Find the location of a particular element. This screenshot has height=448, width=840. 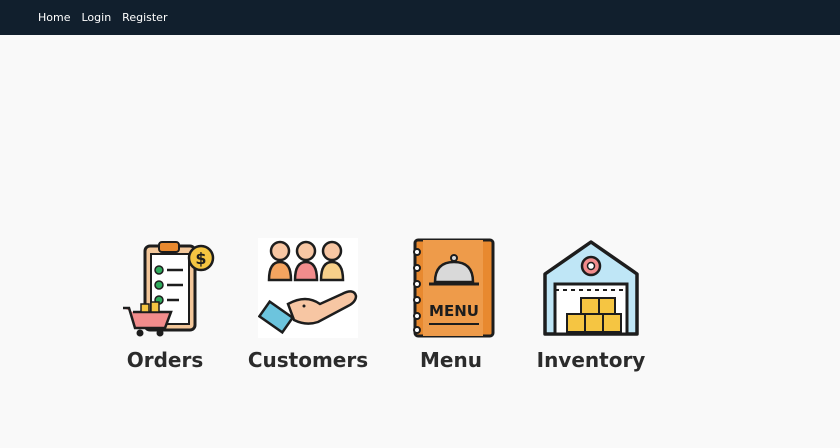

menu-tile: MENU Menu is located at coordinates (451, 305).